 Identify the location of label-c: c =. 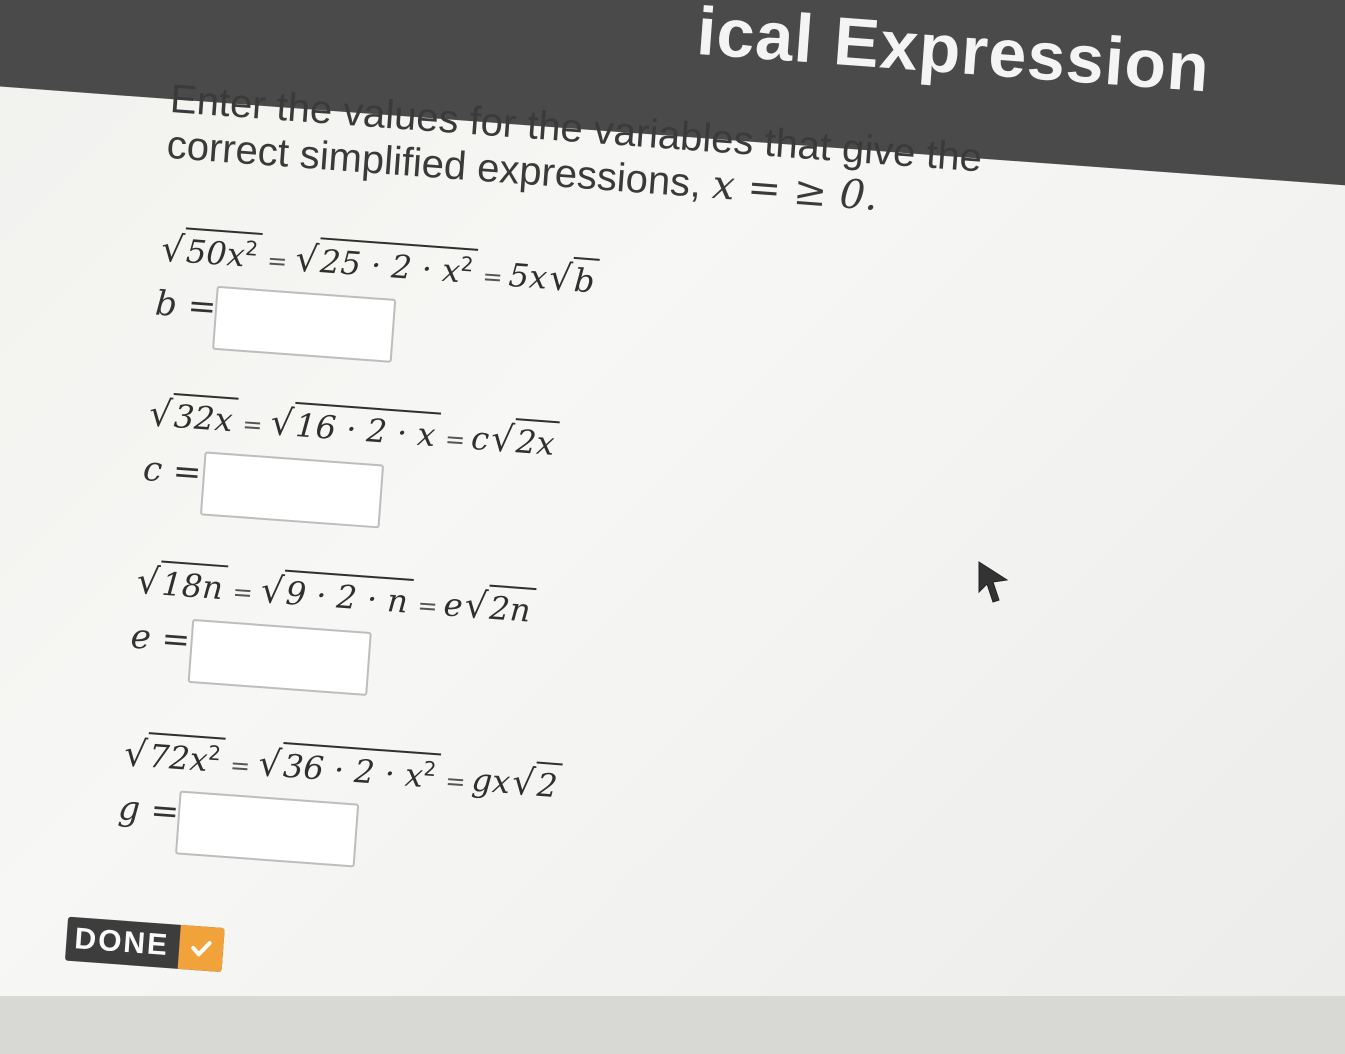
(172, 471).